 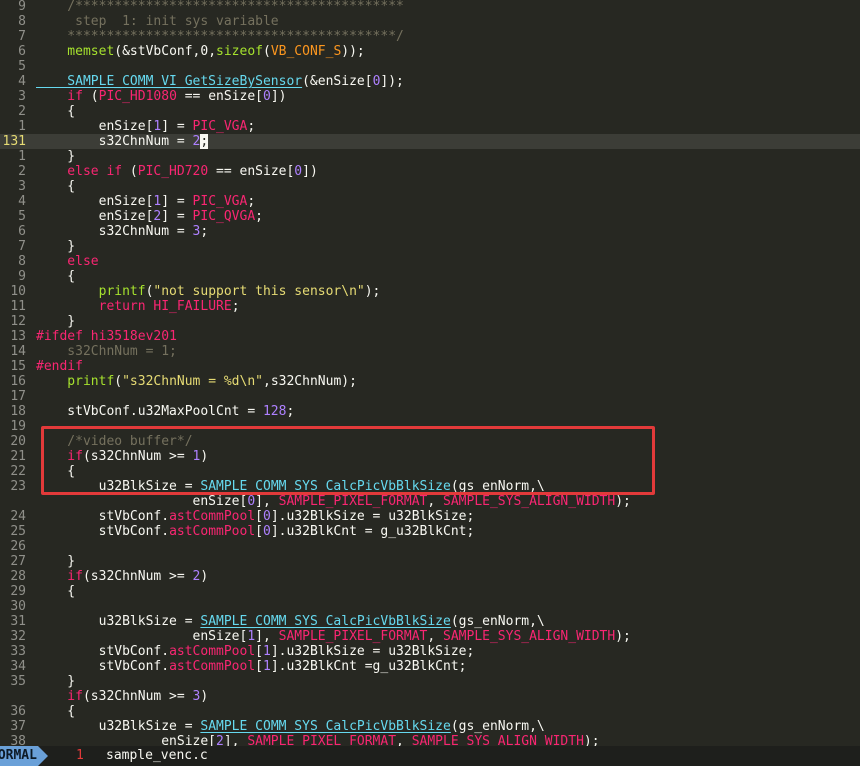 I want to click on code-token: ,, so click(x=404, y=740).